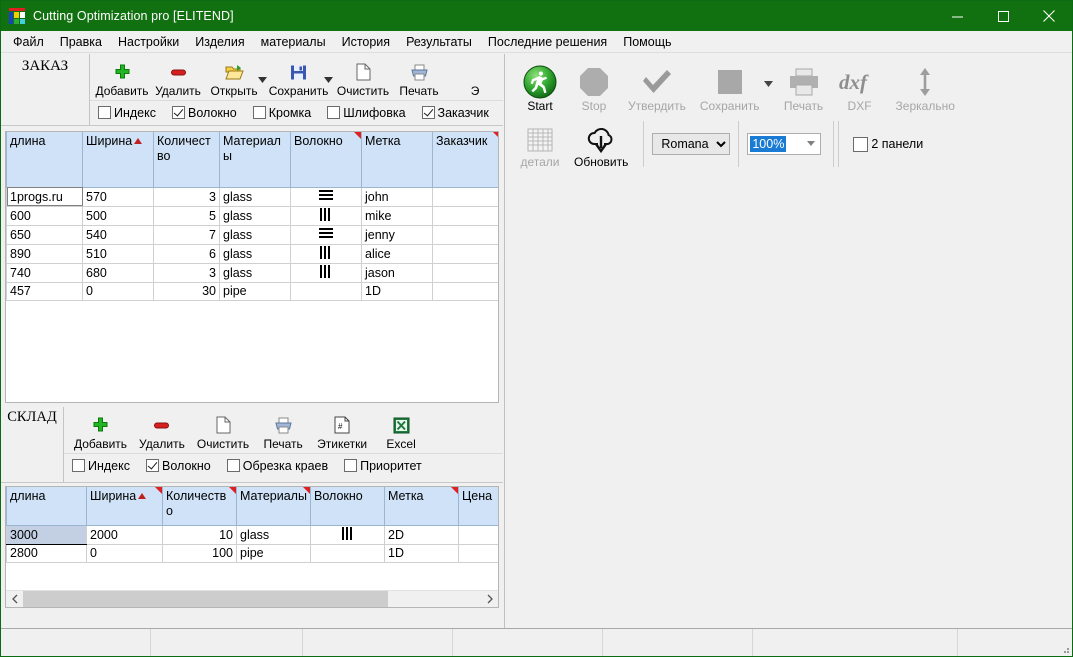 The image size is (1073, 657). Describe the element at coordinates (465, 160) in the screenshot. I see `order-col-customer: Заказчик` at that location.